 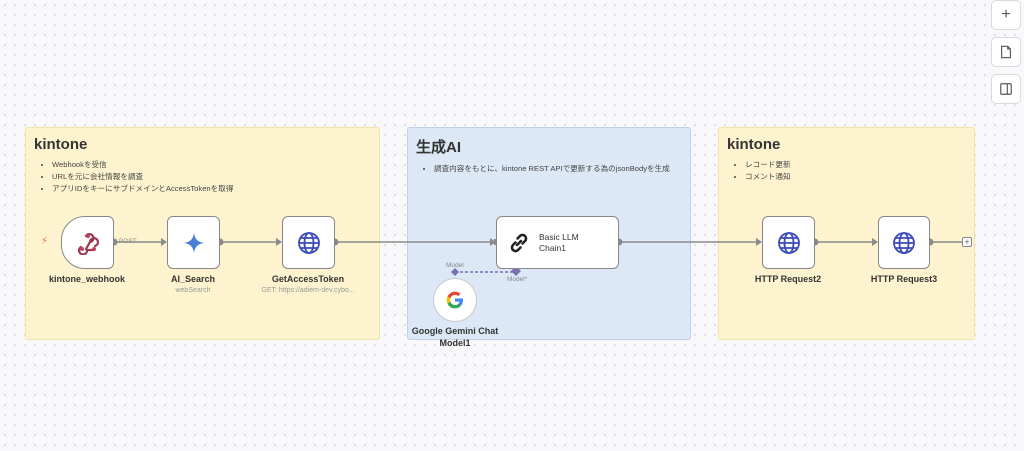 I want to click on node-label: Google Gemini Chat, so click(x=455, y=331).